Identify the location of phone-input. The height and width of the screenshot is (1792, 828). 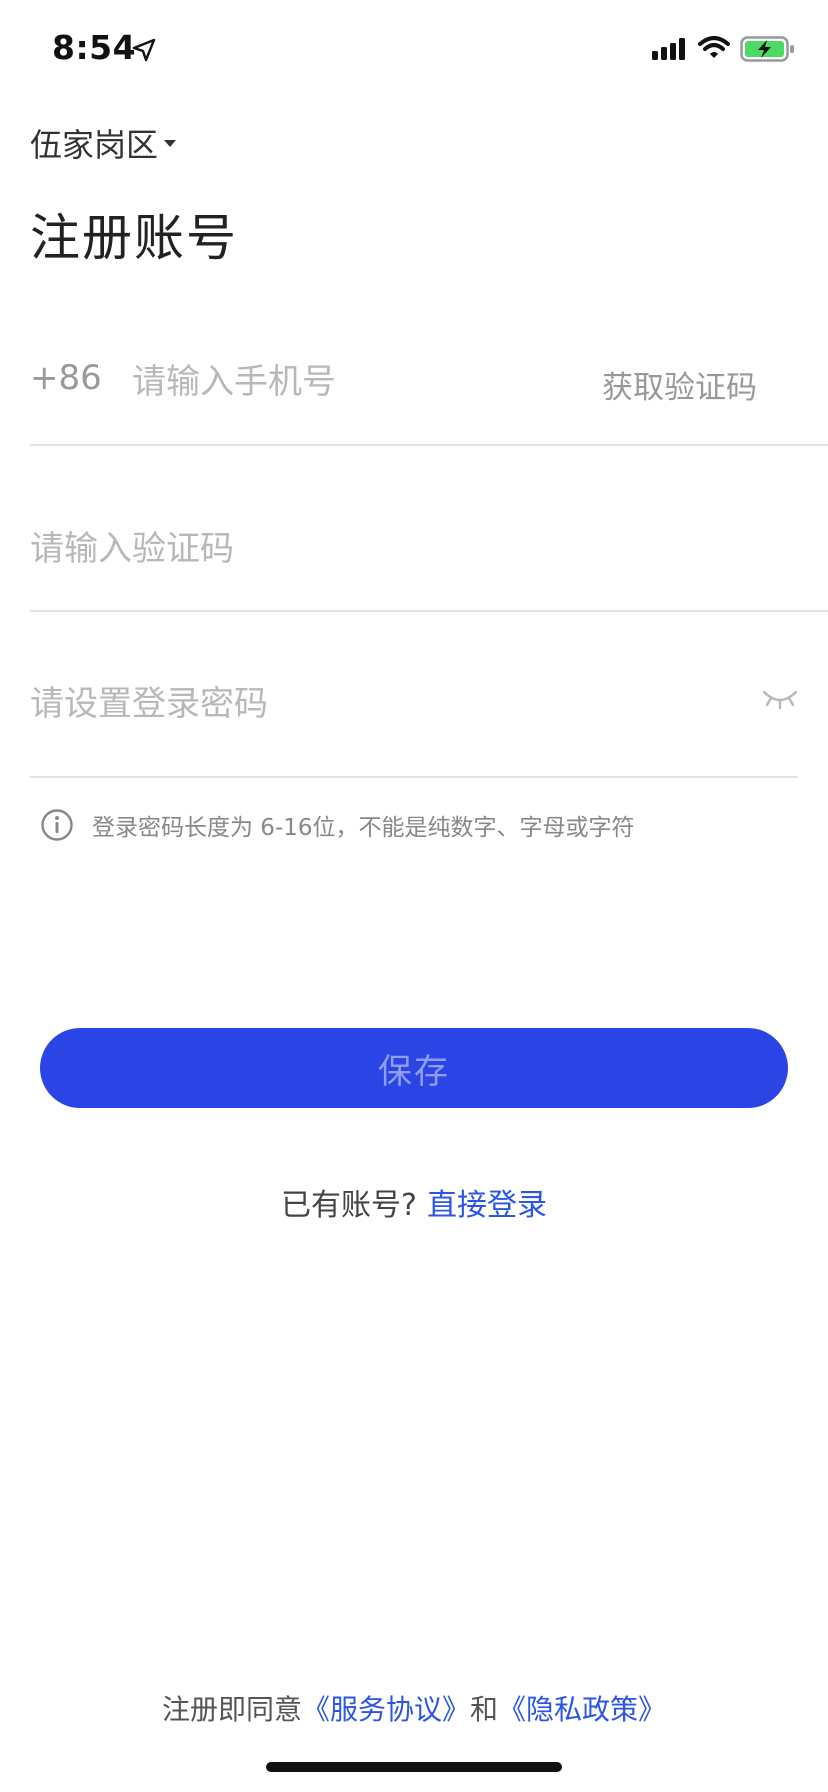
(357, 382).